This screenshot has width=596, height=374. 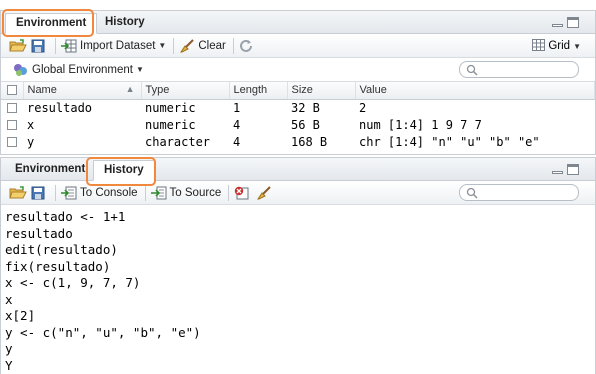 I want to click on history-entry: x, so click(x=300, y=300).